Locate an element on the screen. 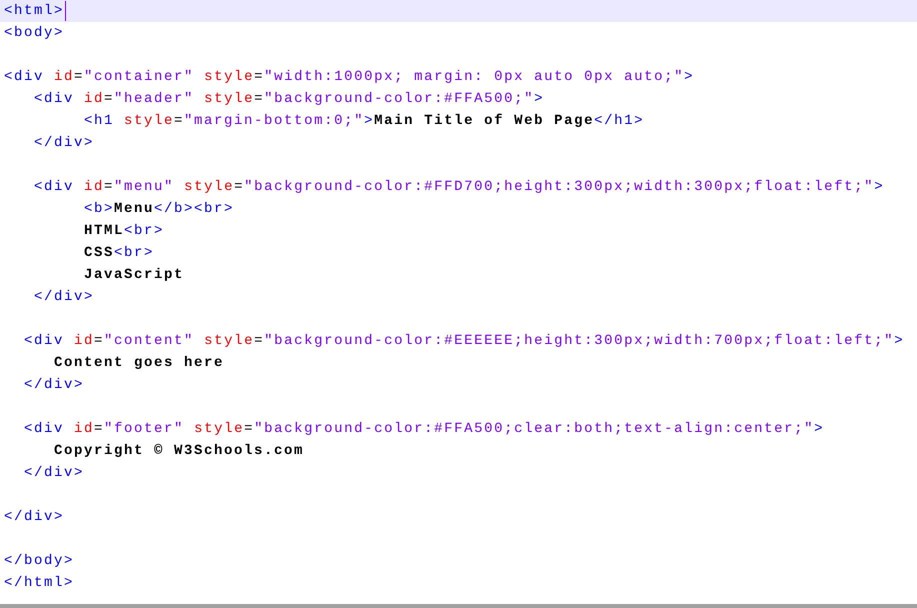 The height and width of the screenshot is (608, 917). code-line: <h1 style="margin-bottom:0;">Main Title of Web Page</h1> is located at coordinates (363, 121).